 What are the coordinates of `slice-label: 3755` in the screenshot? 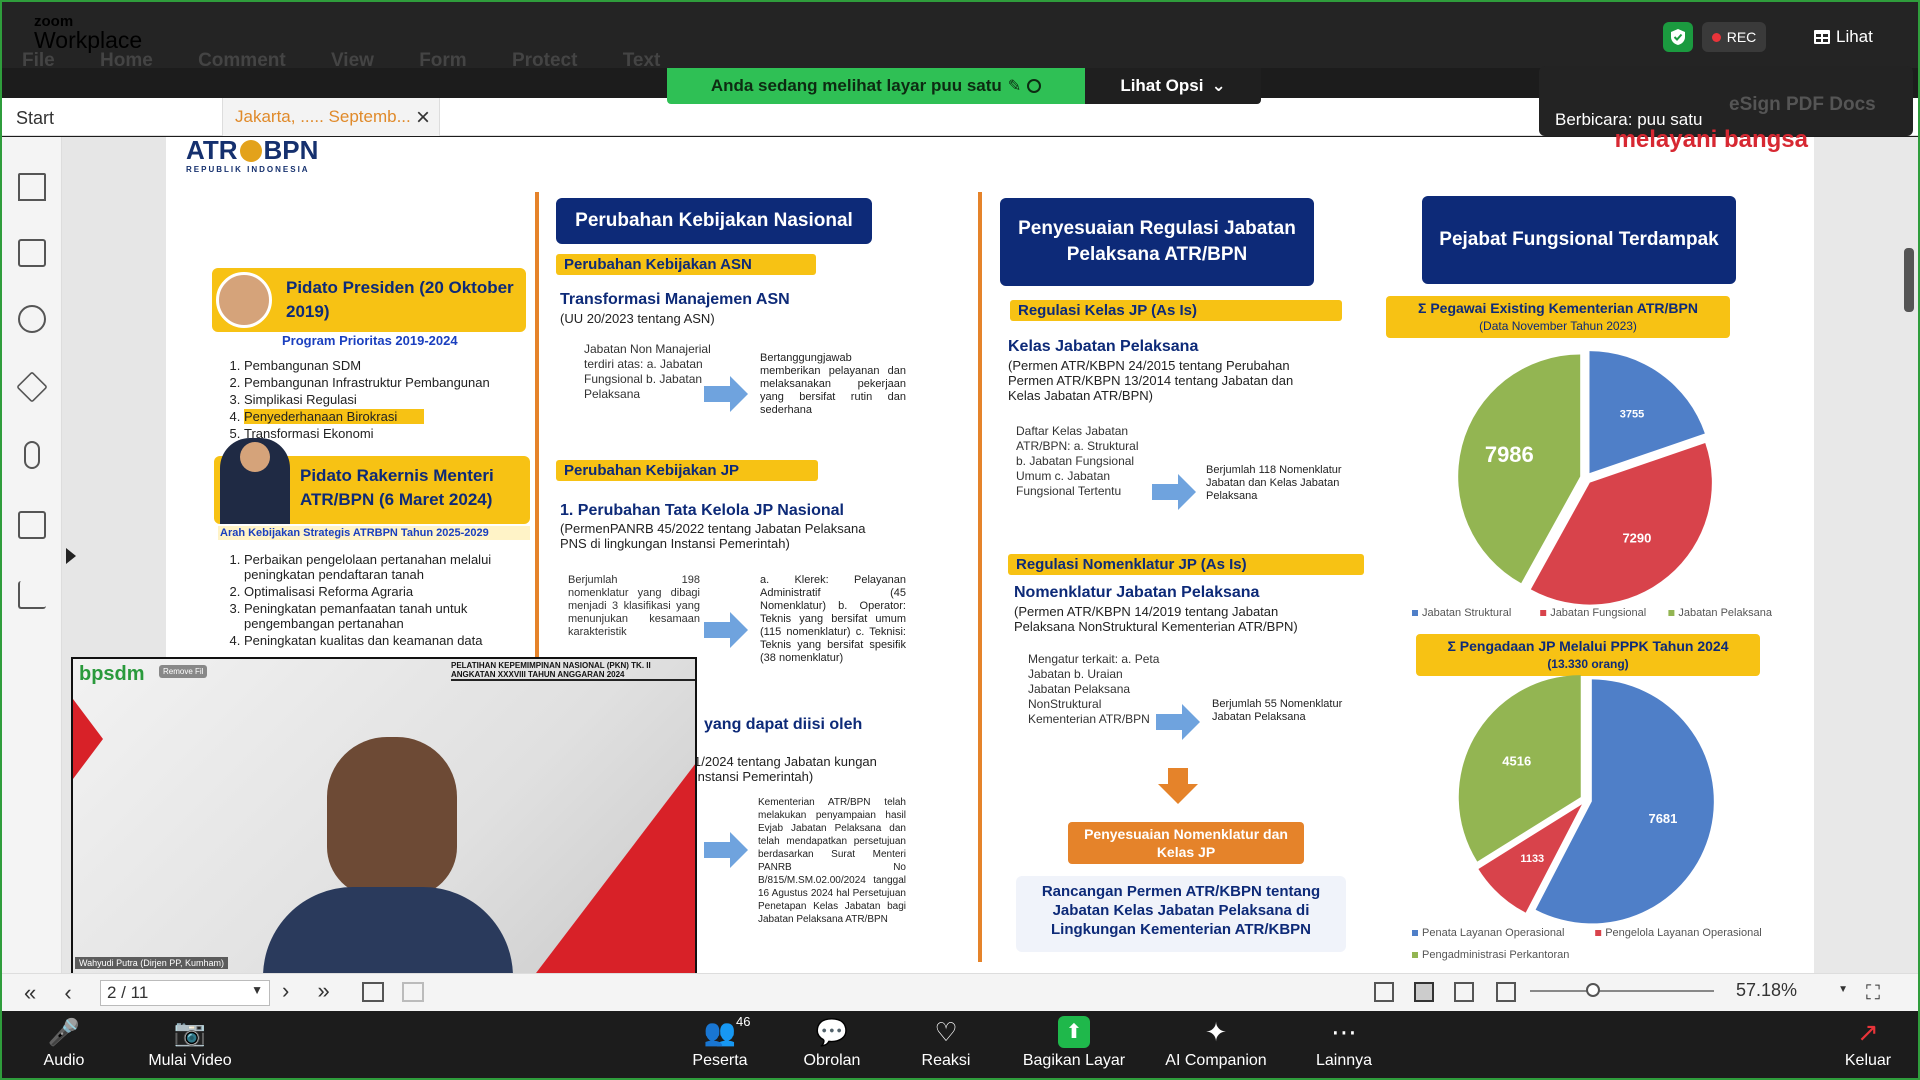 It's located at (1632, 415).